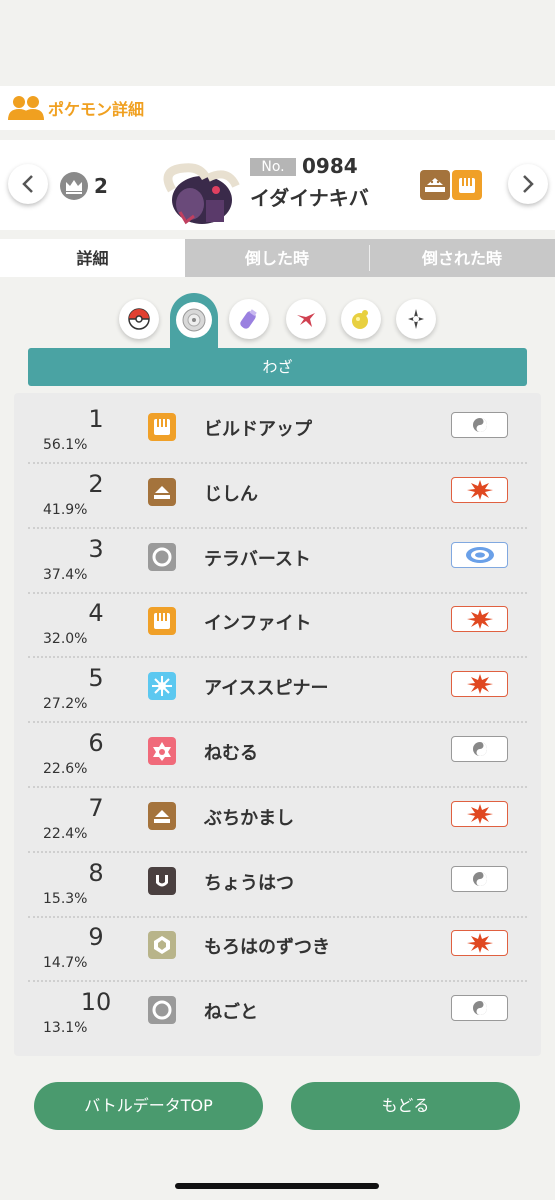 This screenshot has height=1200, width=555. I want to click on bottom-actions: バトルデータTOP もどる, so click(277, 1132).